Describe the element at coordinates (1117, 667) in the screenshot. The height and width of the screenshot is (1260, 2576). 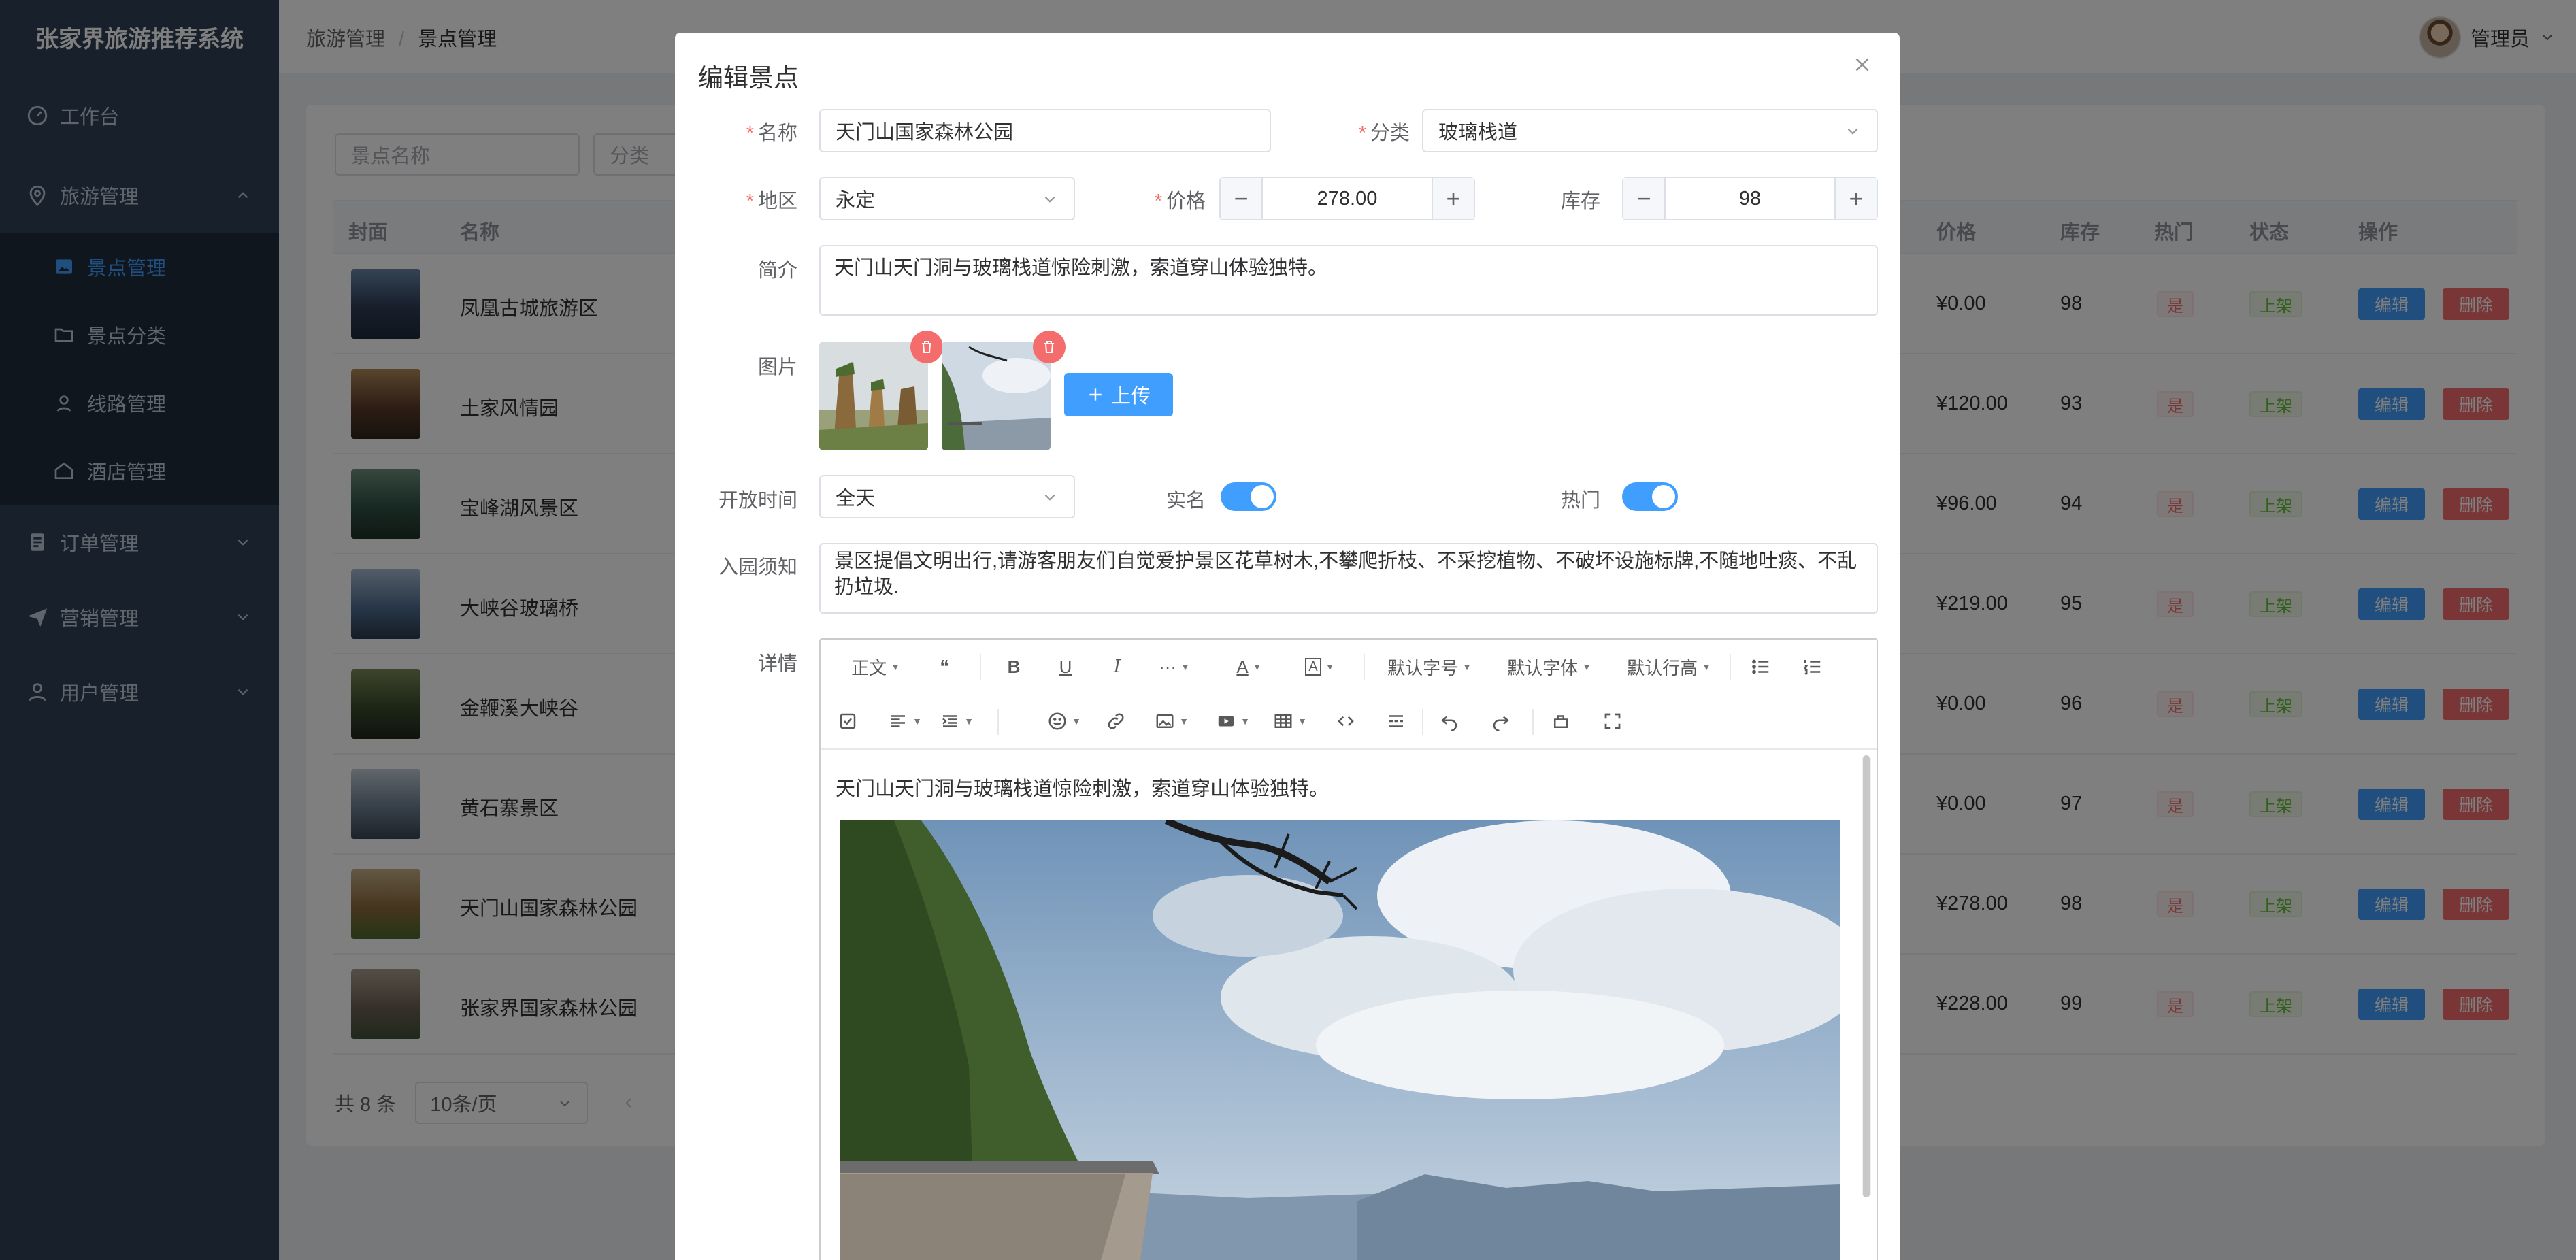
I see `italic-icon: I` at that location.